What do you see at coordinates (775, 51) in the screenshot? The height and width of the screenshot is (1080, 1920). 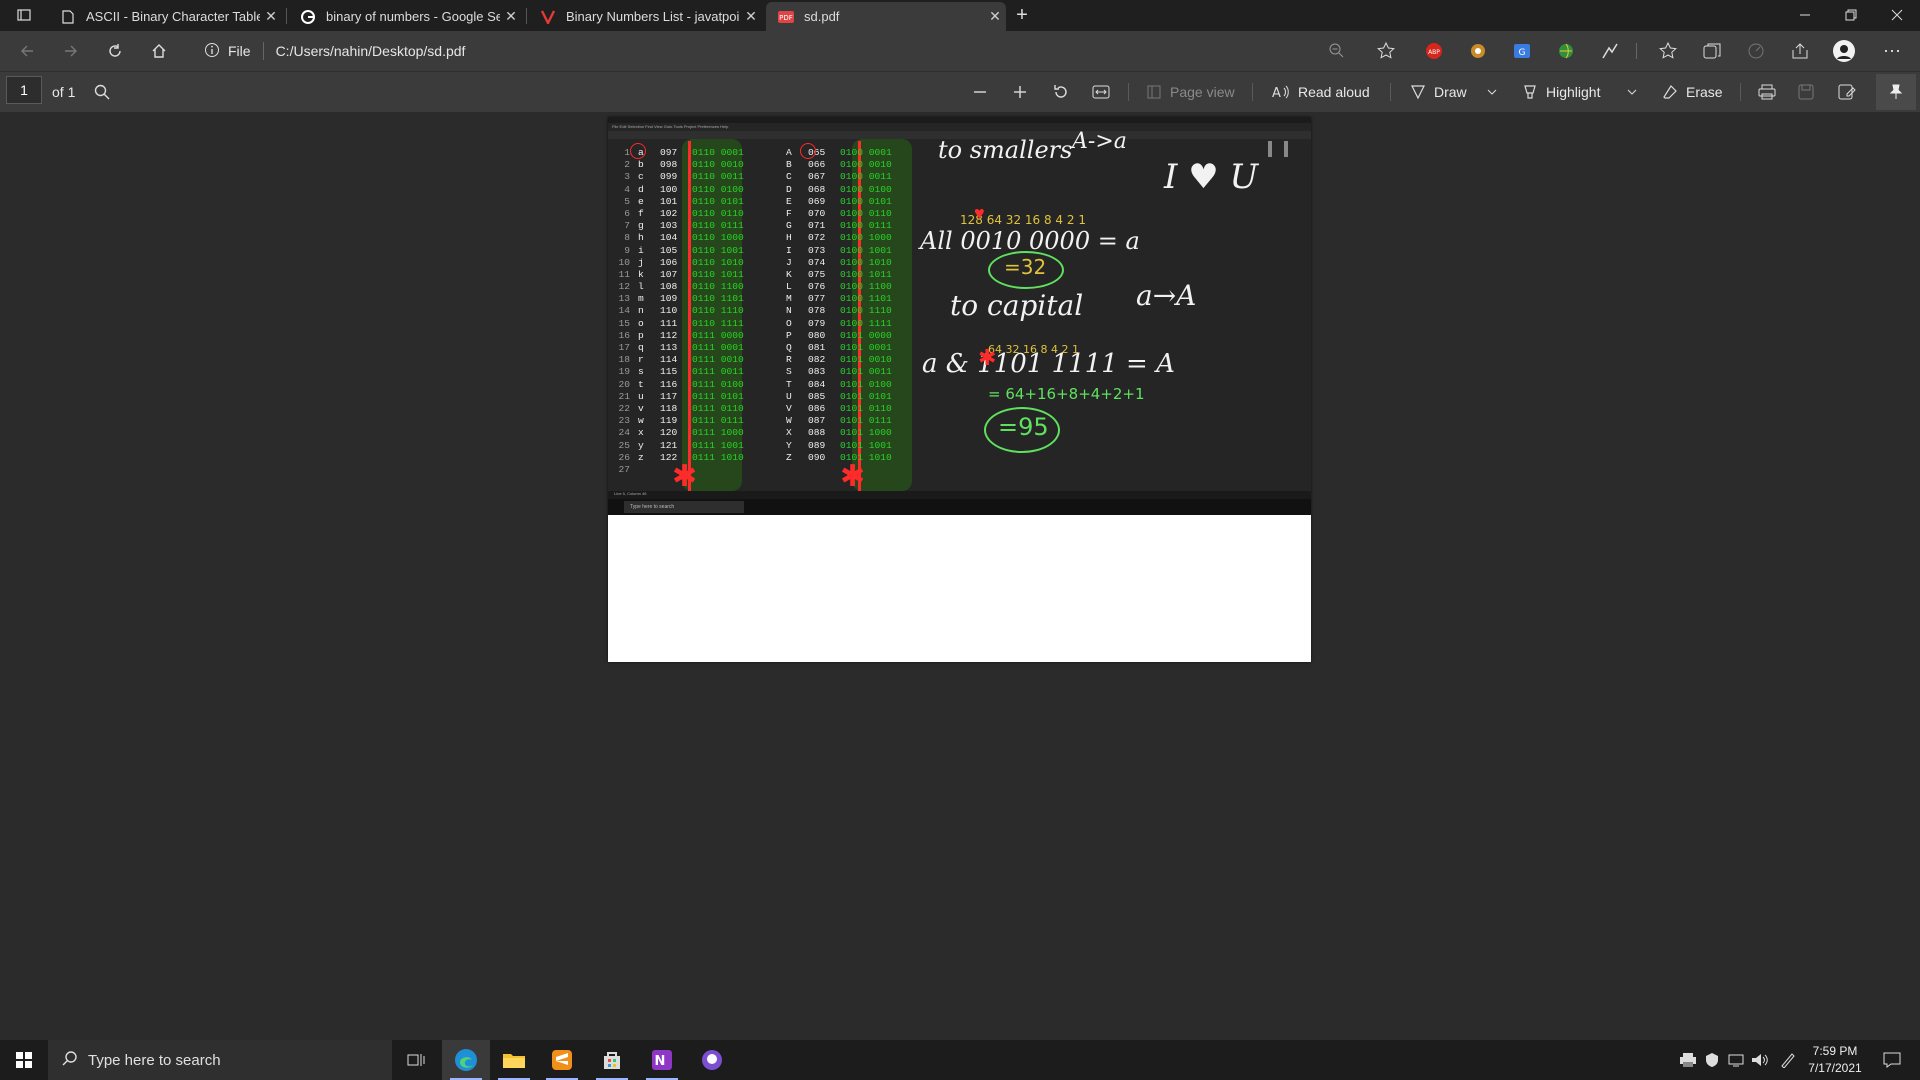 I see `omnibox: File C:/Users/nahin/Desktop/sd.pdf` at bounding box center [775, 51].